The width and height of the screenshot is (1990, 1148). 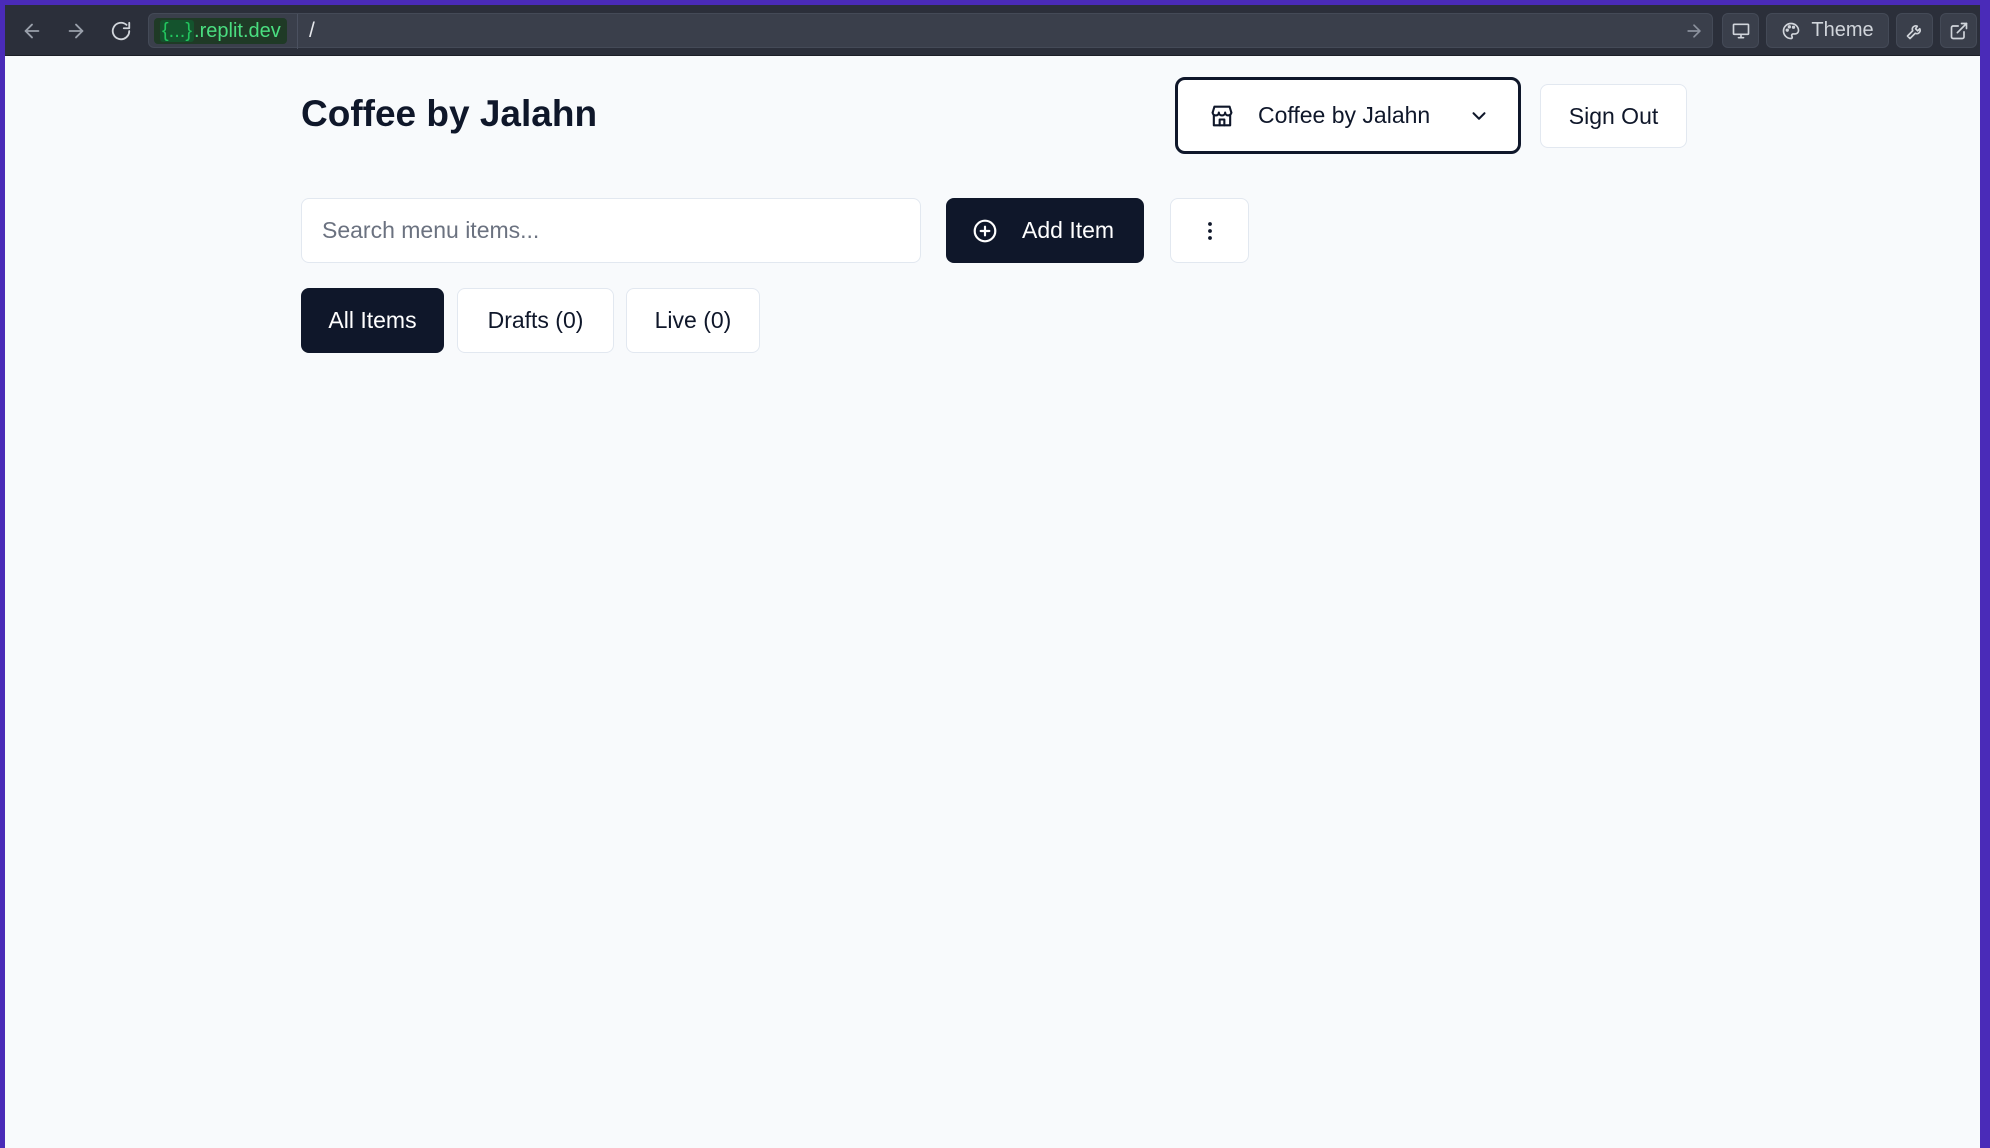 I want to click on url-host: {...} .replit.dev, so click(x=220, y=31).